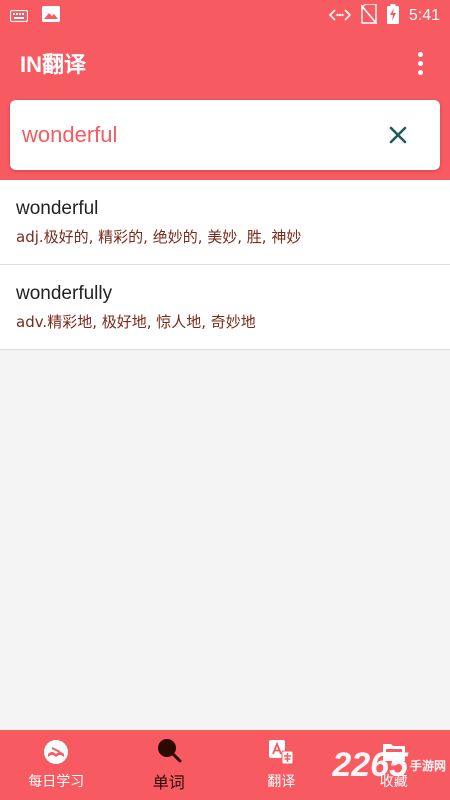 The width and height of the screenshot is (450, 800). Describe the element at coordinates (420, 63) in the screenshot. I see `more-vert-icon` at that location.